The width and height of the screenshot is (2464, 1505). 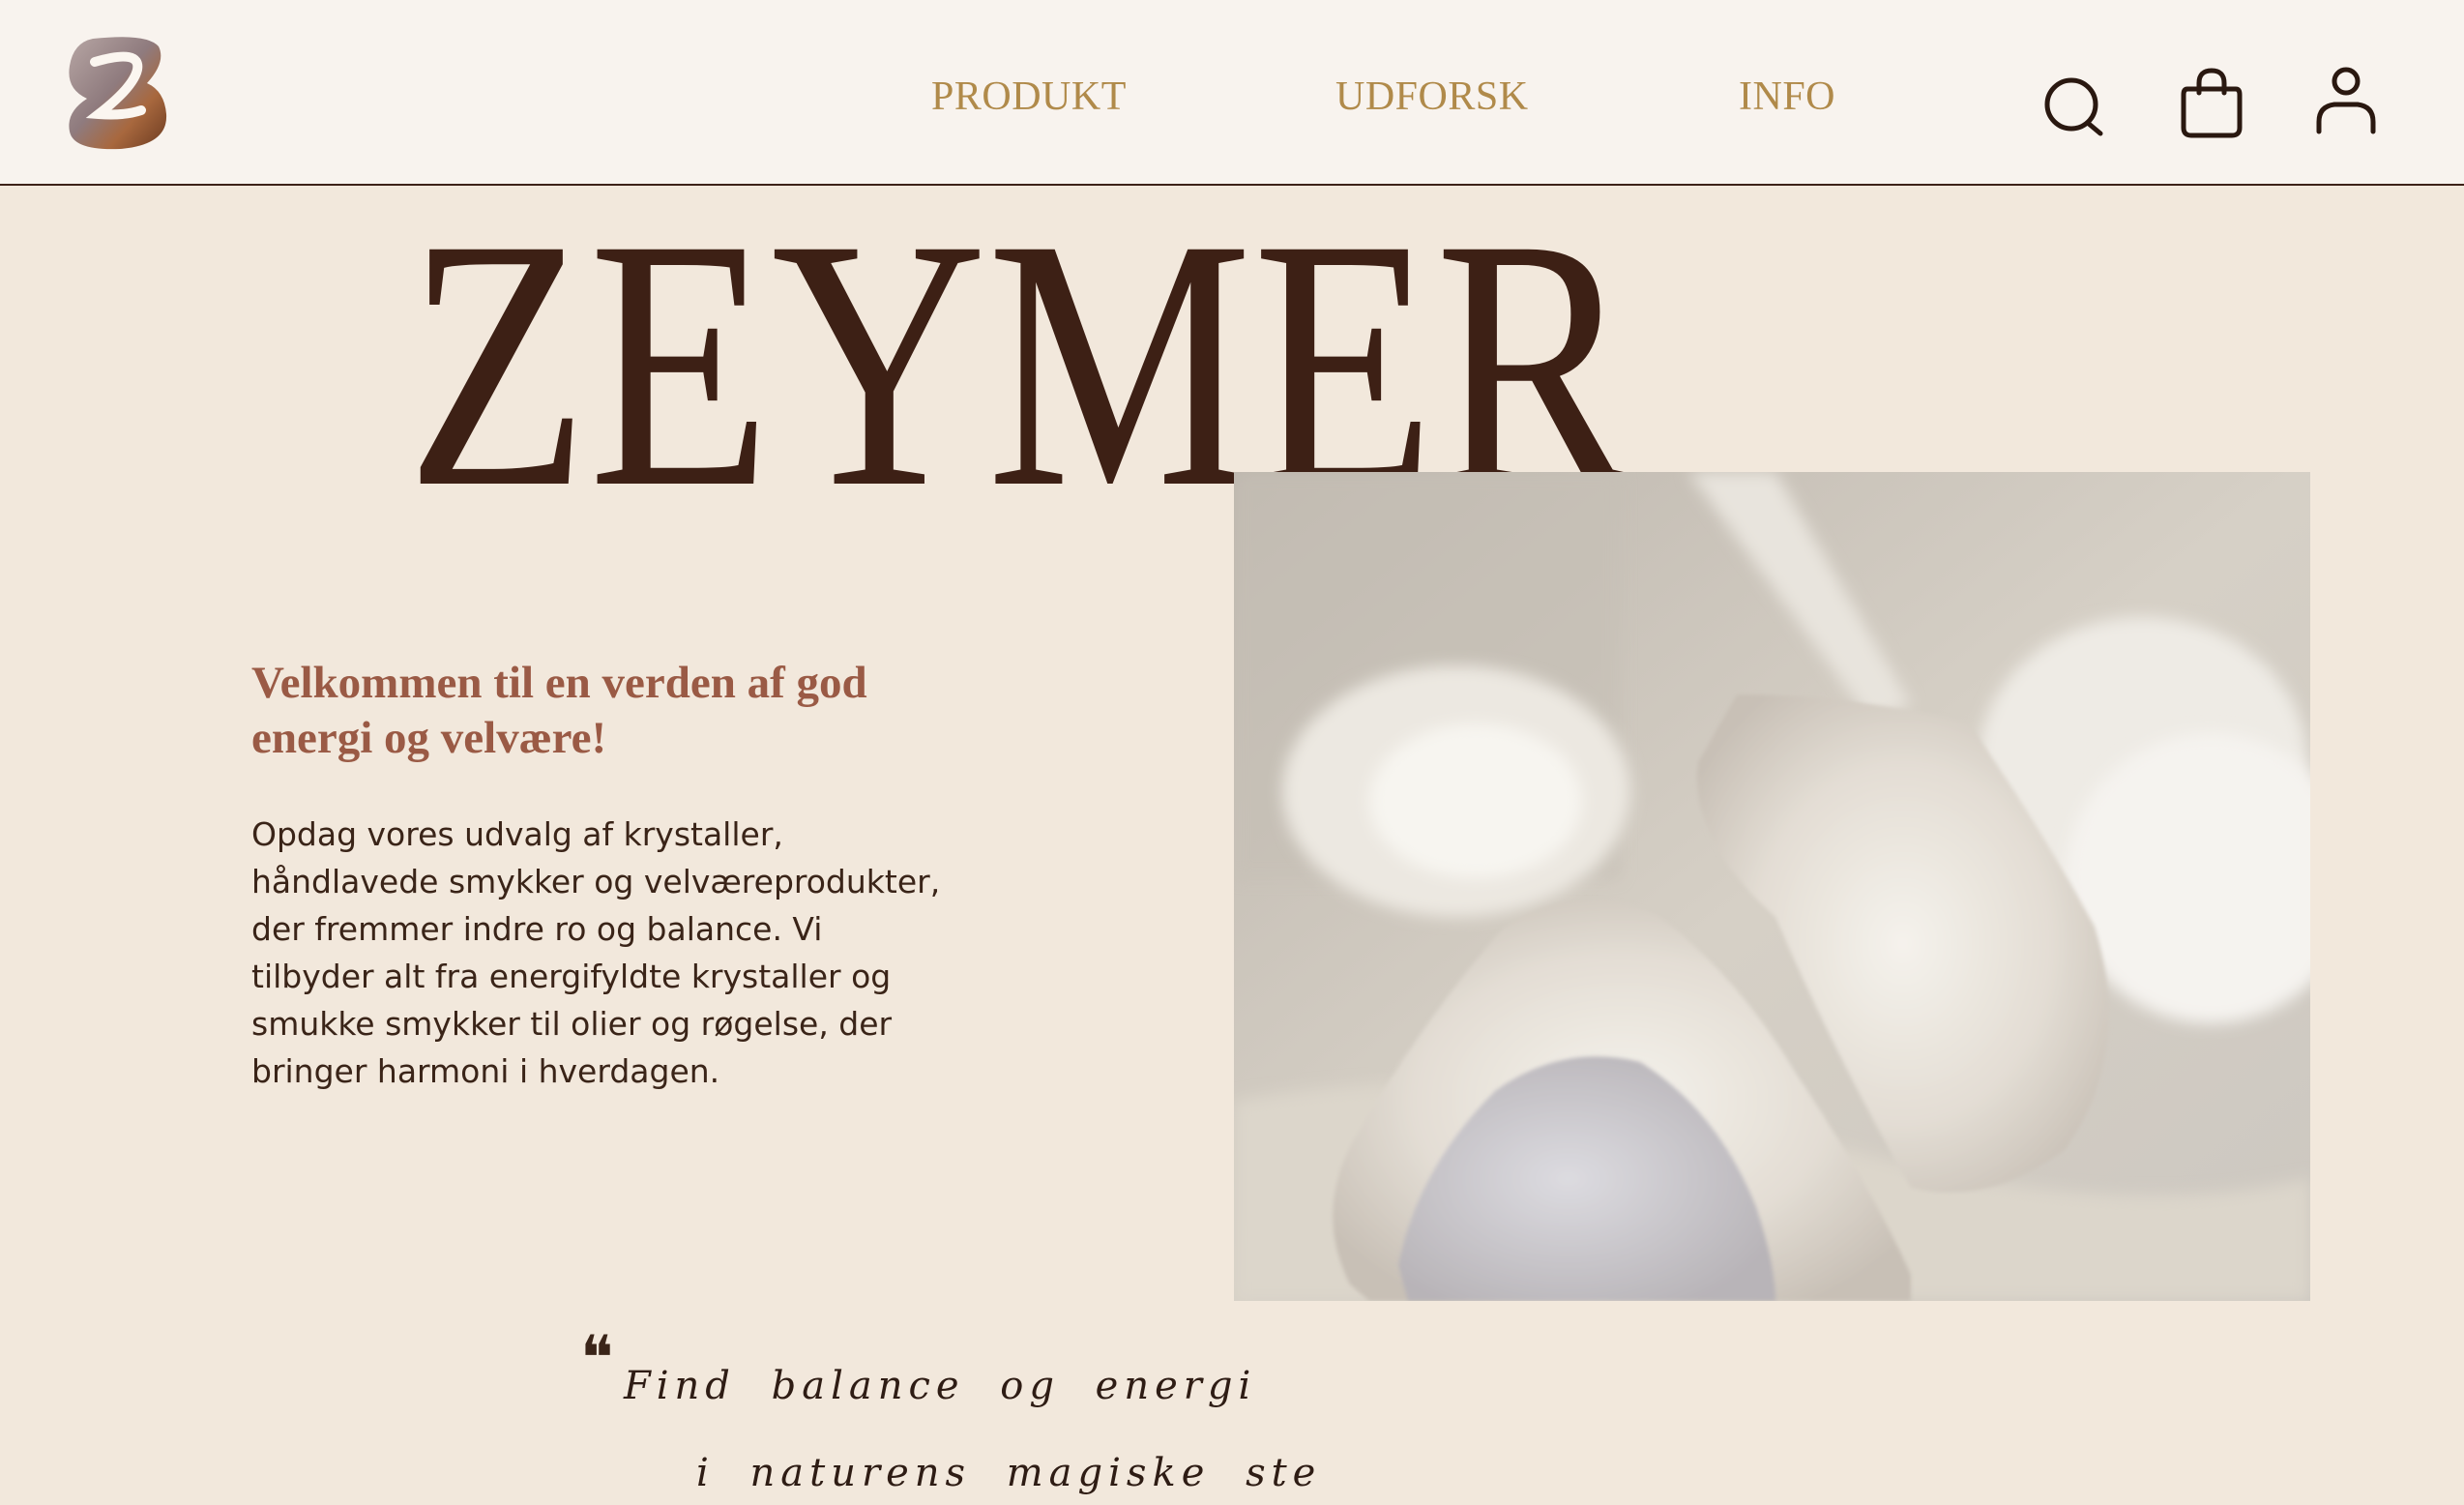 What do you see at coordinates (1787, 97) in the screenshot?
I see `nav-item-info: INFO` at bounding box center [1787, 97].